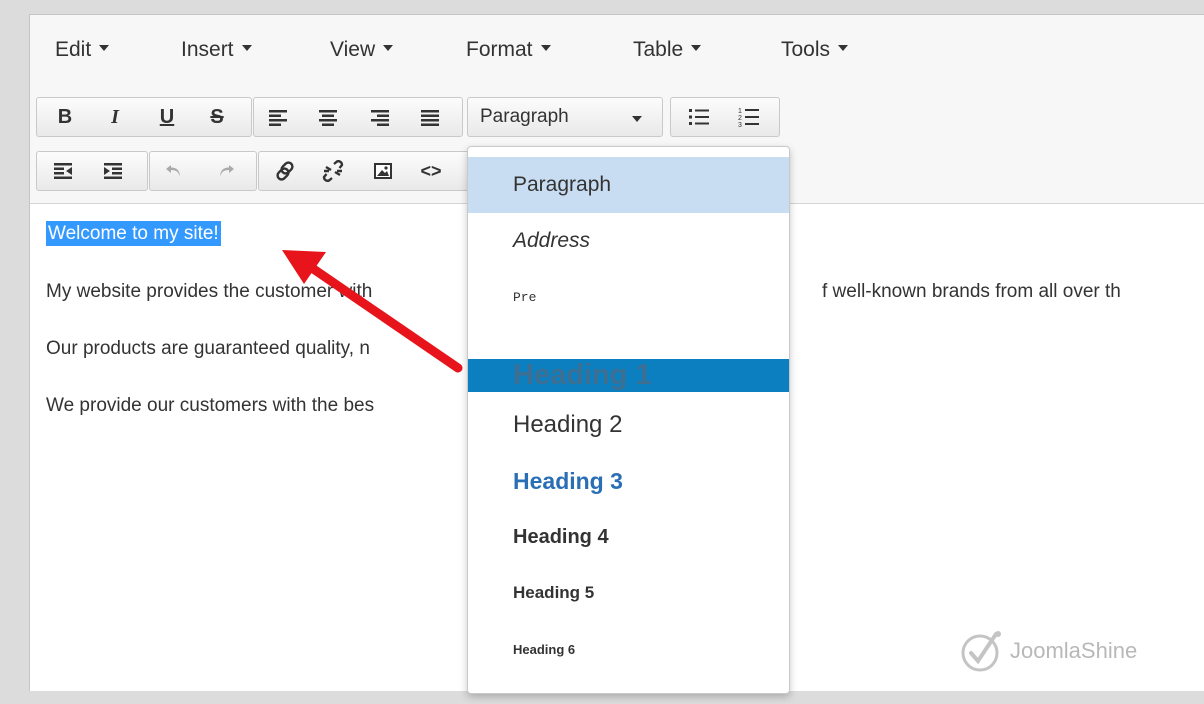  I want to click on svg-text: 2, so click(740, 118).